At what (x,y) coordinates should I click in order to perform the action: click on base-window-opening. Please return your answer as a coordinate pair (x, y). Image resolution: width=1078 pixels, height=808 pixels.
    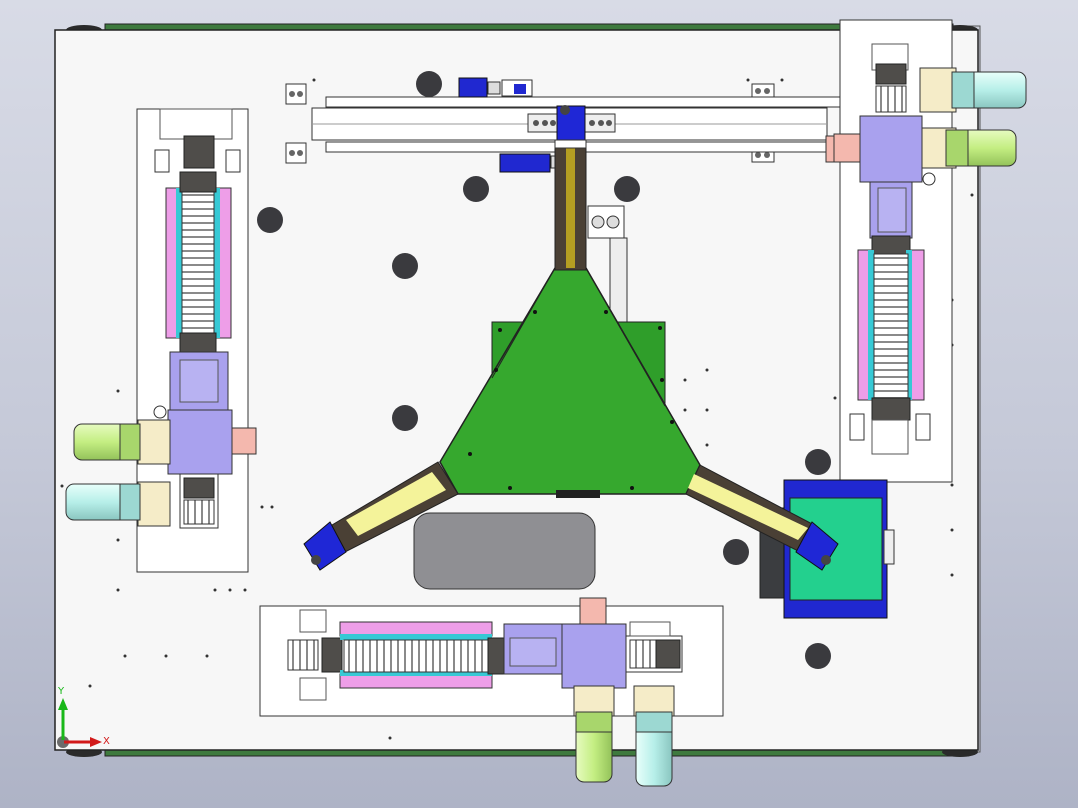
    Looking at the image, I should click on (504, 551).